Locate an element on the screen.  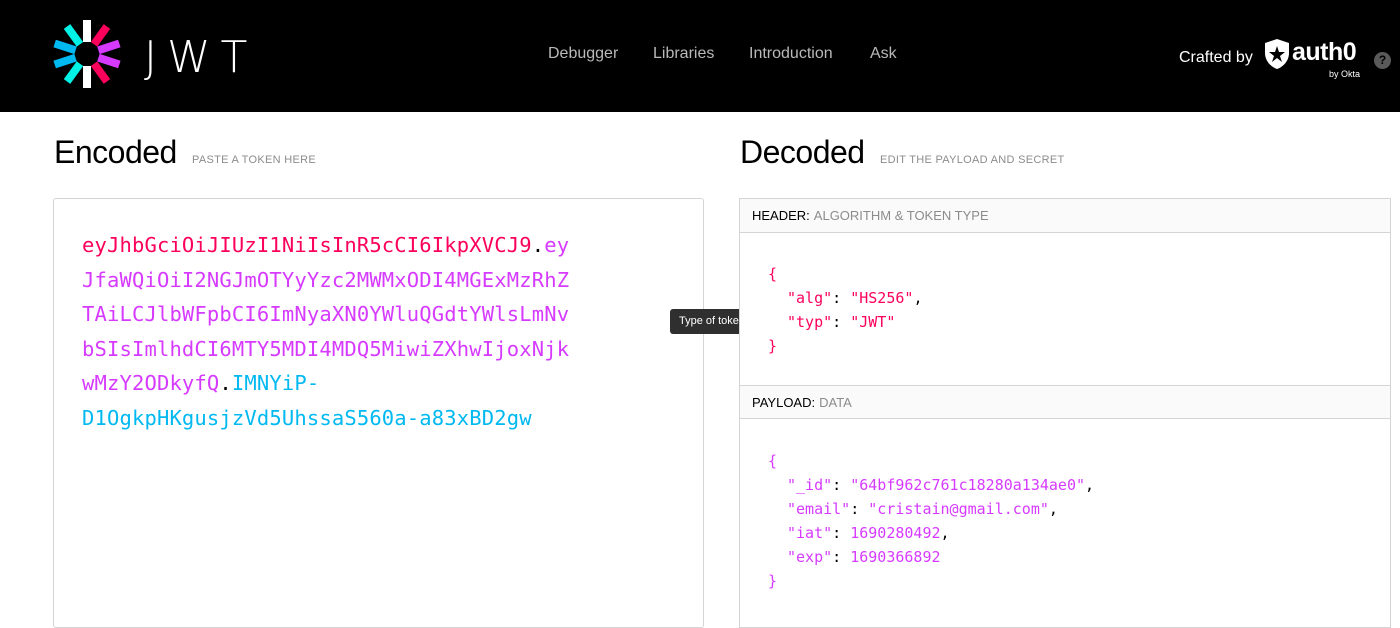
json-entry: "alg": "HS256", is located at coordinates (854, 298).